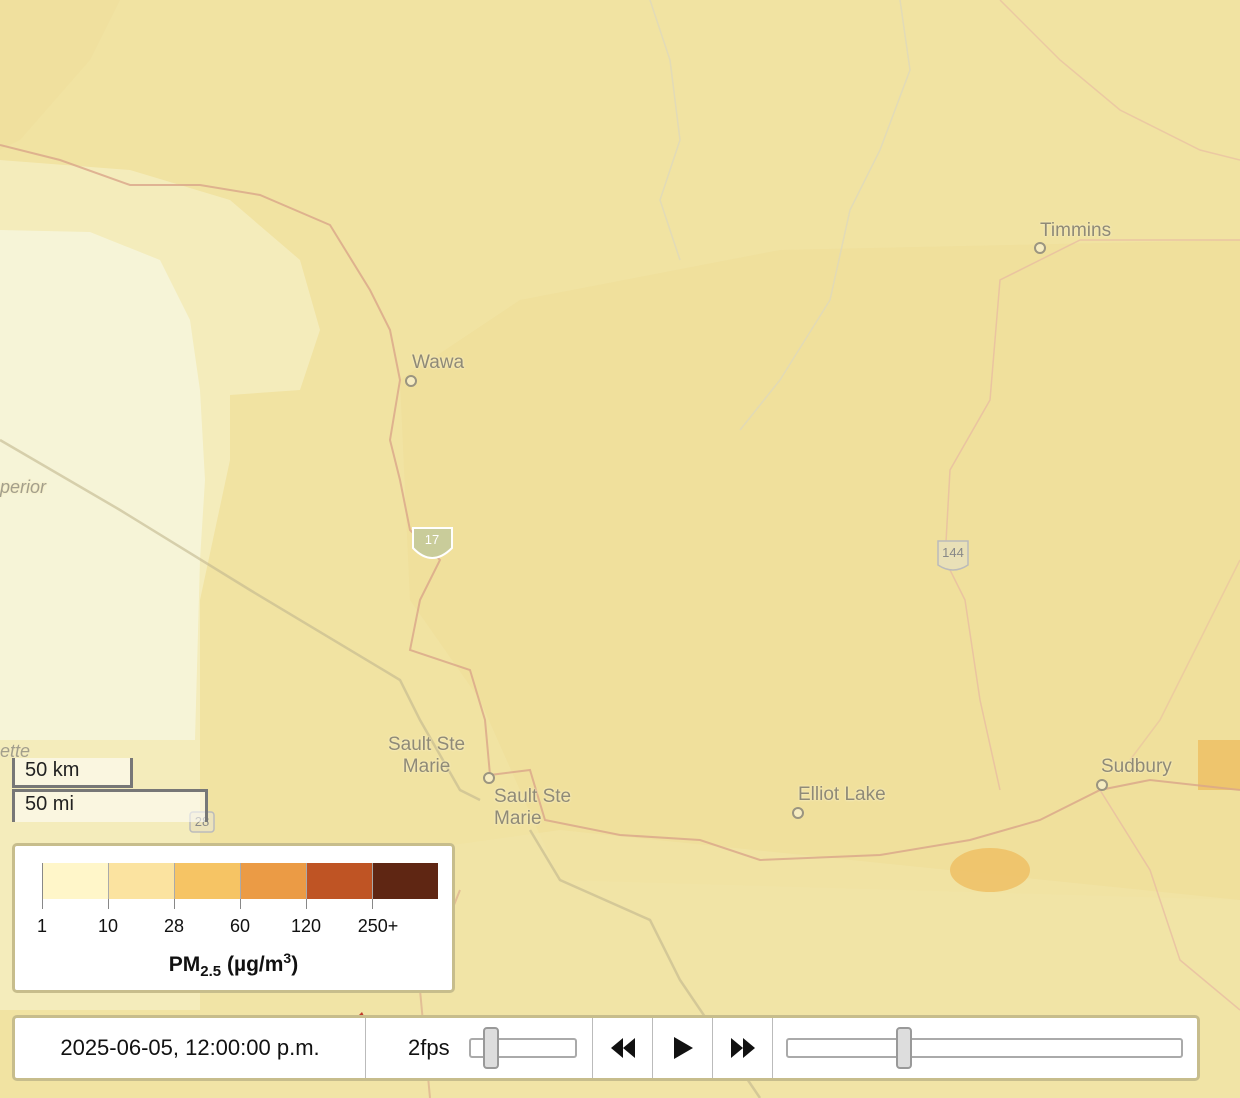  What do you see at coordinates (42, 926) in the screenshot?
I see `legend-label-0: 1` at bounding box center [42, 926].